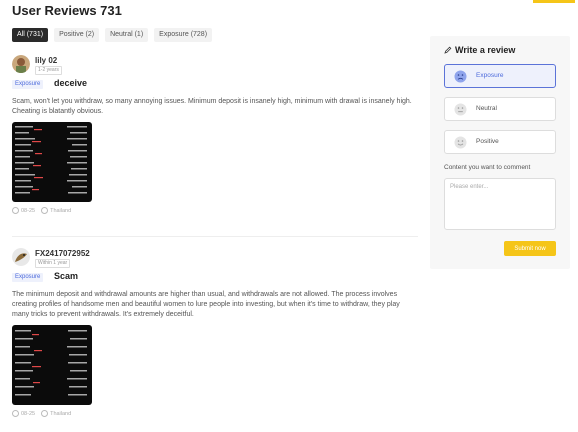  I want to click on option-label: Positive, so click(487, 141).